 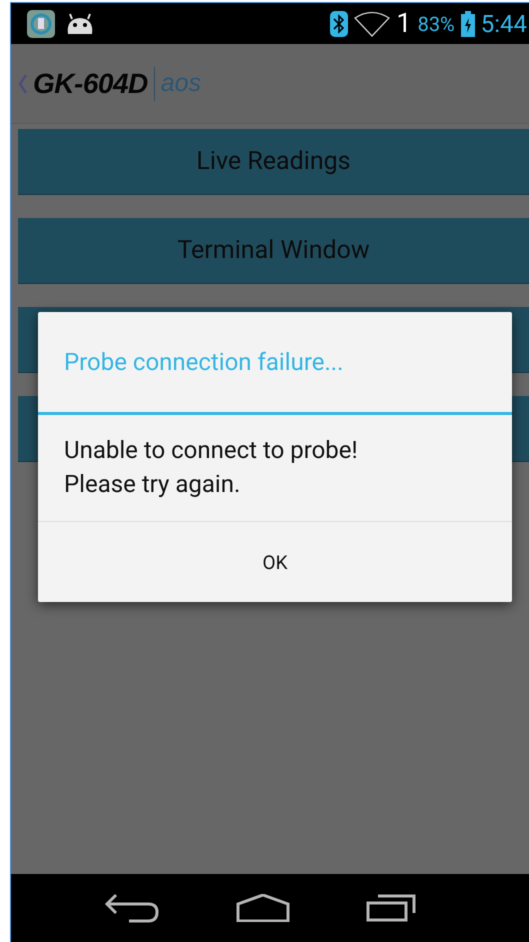 What do you see at coordinates (372, 23) in the screenshot?
I see `wifi-icon` at bounding box center [372, 23].